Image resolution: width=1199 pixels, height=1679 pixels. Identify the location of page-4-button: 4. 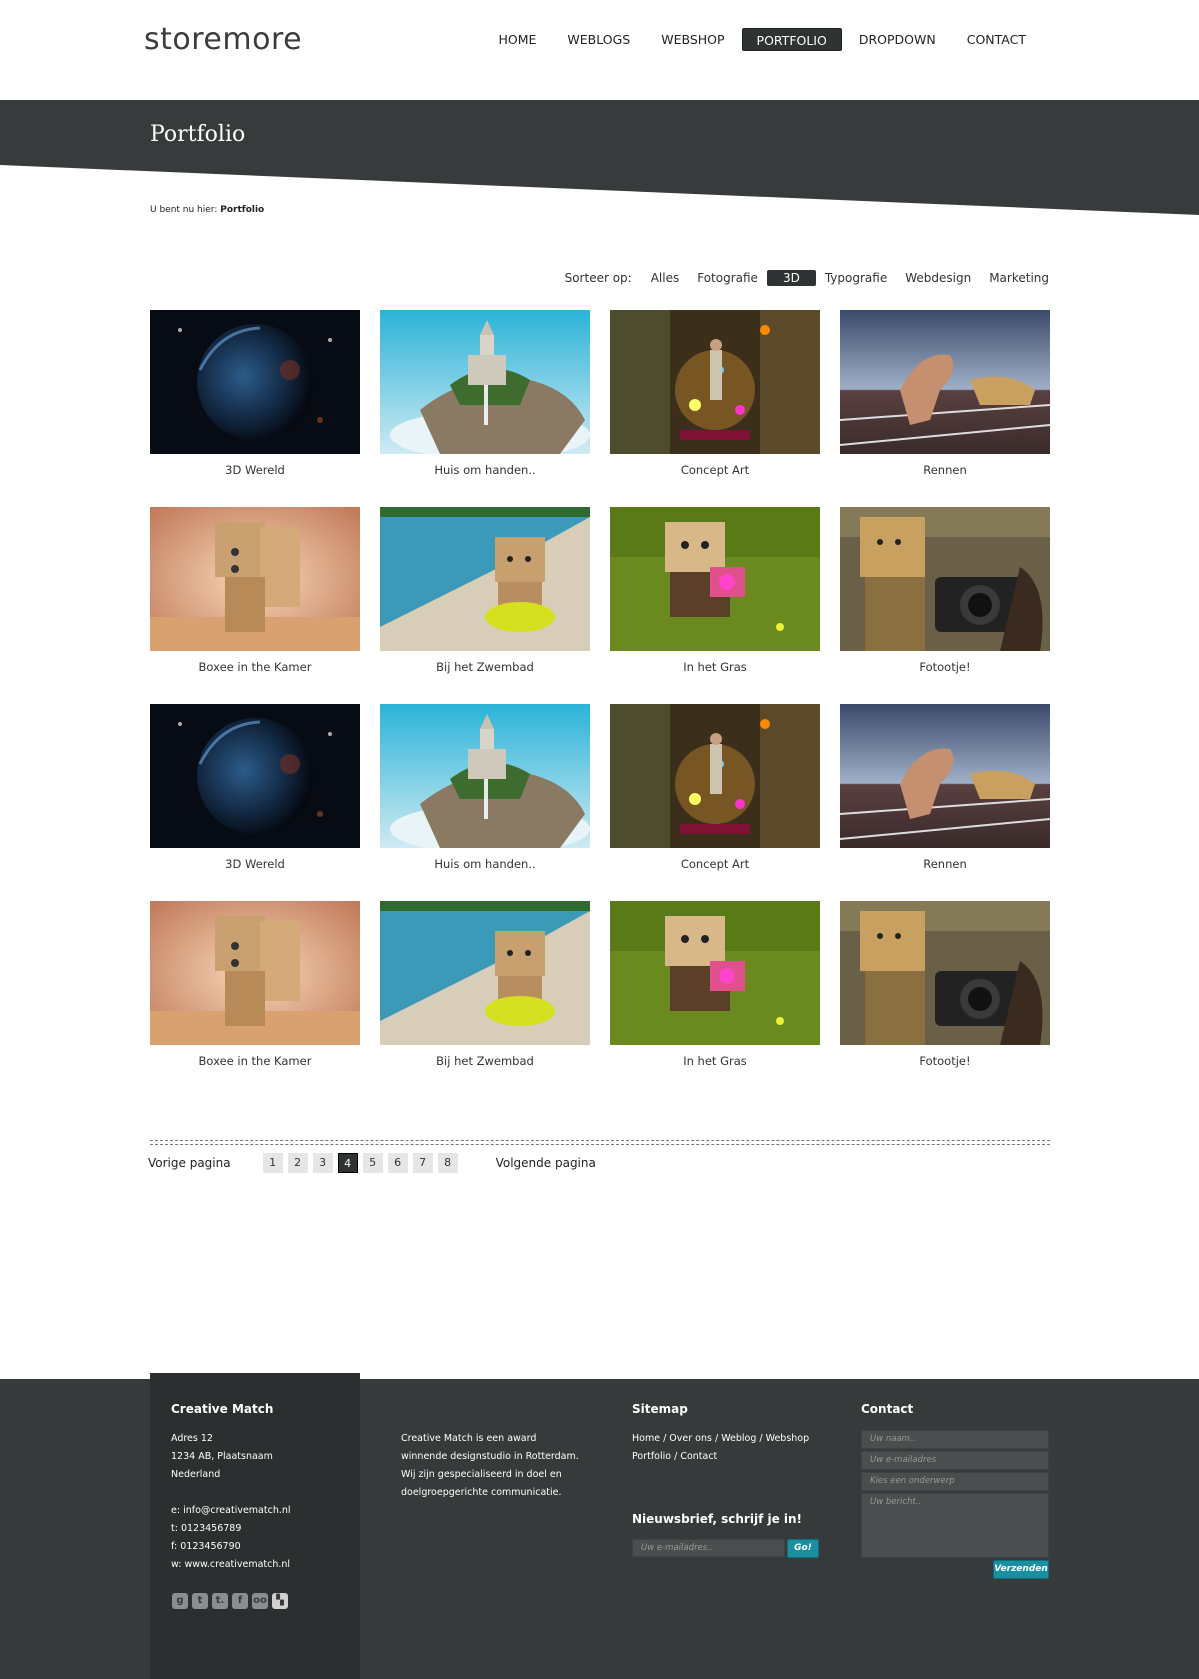
(347, 1163).